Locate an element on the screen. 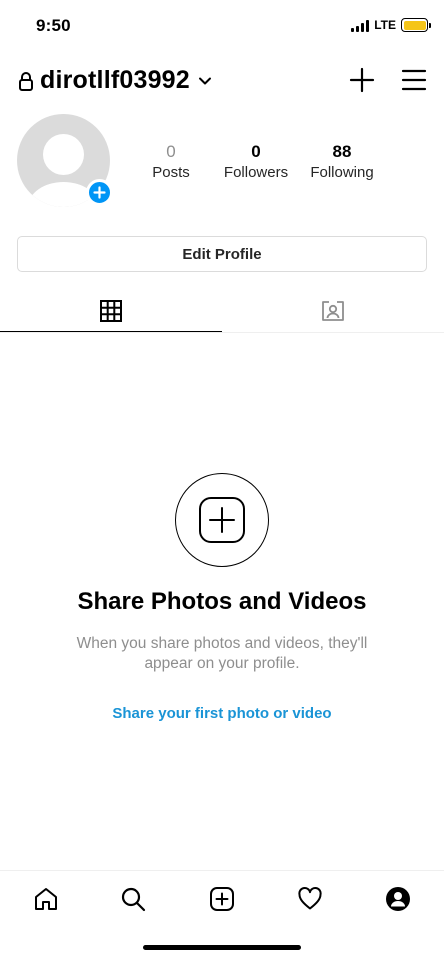  nav-home is located at coordinates (46, 899).